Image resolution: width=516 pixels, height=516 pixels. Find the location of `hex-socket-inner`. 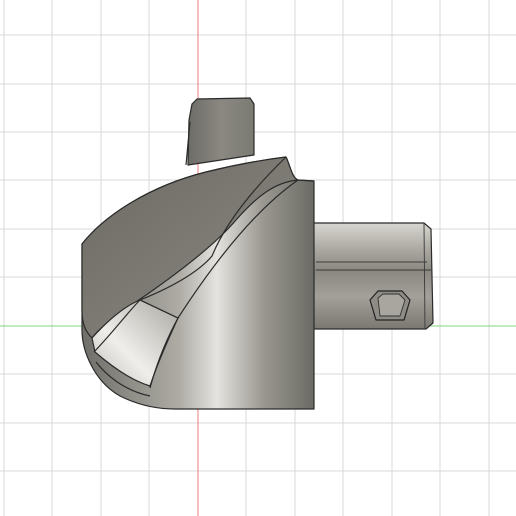

hex-socket-inner is located at coordinates (391, 305).